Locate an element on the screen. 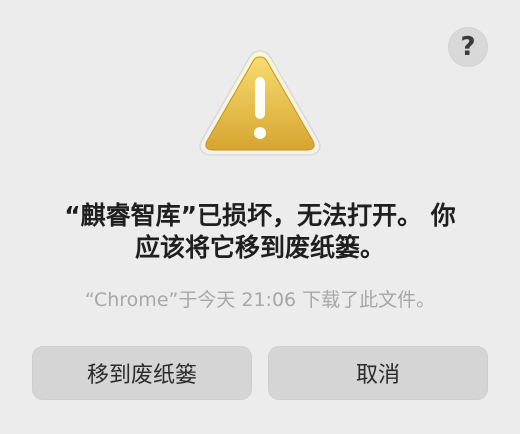  move-to-trash-button: 移到废纸篓 is located at coordinates (142, 373).